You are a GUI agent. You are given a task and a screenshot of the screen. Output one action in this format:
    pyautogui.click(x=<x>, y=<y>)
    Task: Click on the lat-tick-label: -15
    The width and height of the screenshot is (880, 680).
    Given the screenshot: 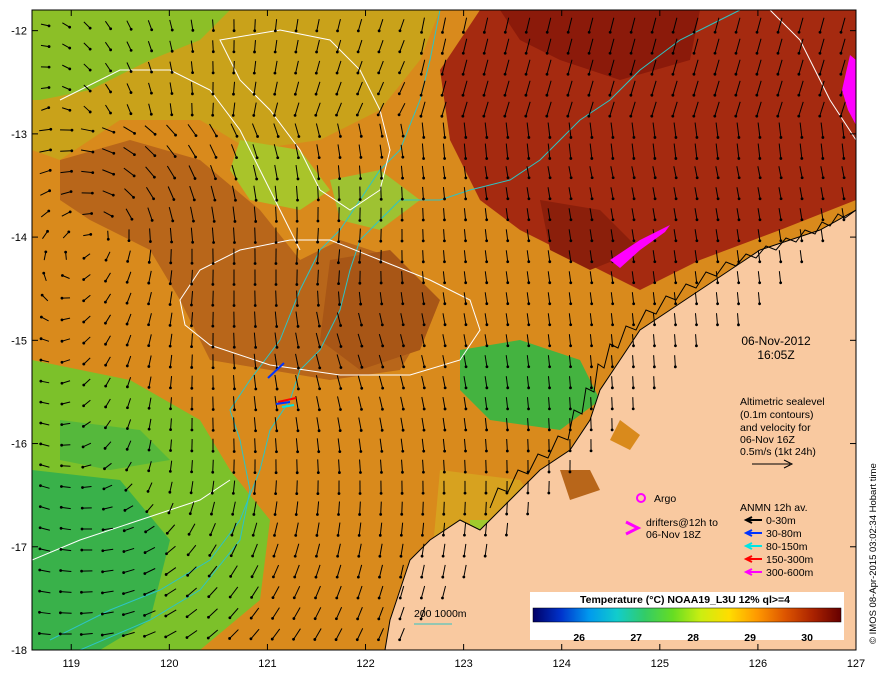 What is the action you would take?
    pyautogui.click(x=19, y=341)
    